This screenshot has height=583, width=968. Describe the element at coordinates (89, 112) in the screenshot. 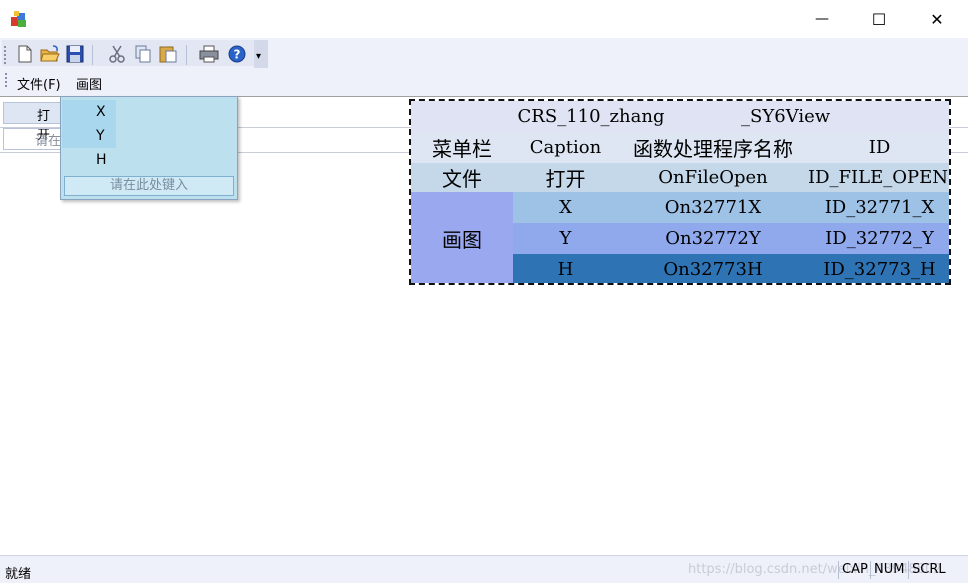

I see `draw-menu-item-x: X` at that location.